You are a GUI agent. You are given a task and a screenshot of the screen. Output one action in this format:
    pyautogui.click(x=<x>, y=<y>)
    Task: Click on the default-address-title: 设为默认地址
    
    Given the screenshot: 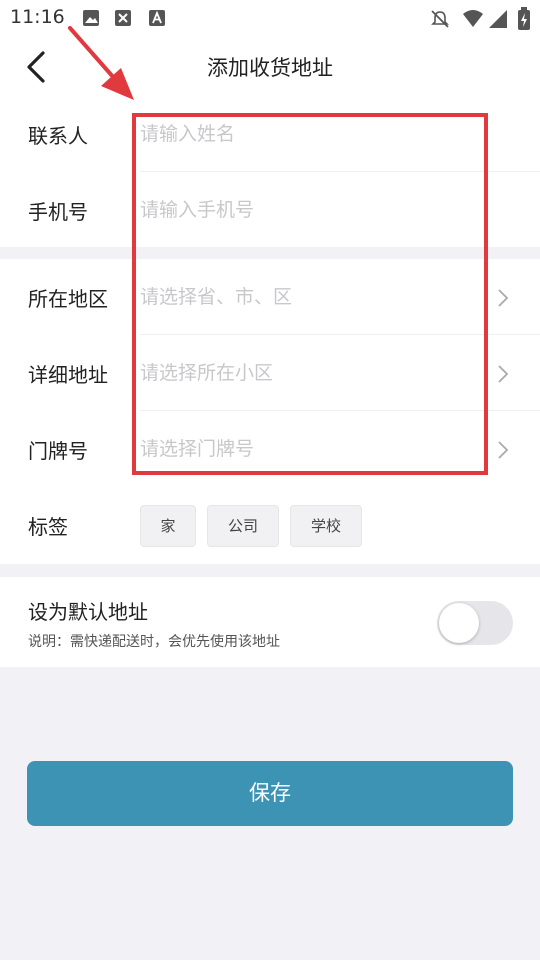 What is the action you would take?
    pyautogui.click(x=88, y=612)
    